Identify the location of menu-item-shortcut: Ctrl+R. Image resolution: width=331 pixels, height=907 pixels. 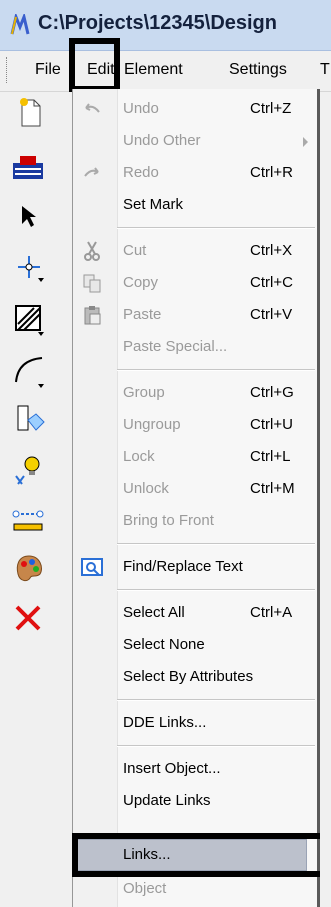
(271, 172).